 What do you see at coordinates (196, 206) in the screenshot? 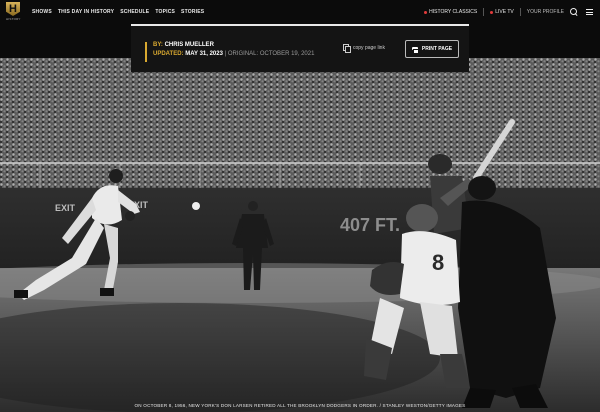
I see `baseball` at bounding box center [196, 206].